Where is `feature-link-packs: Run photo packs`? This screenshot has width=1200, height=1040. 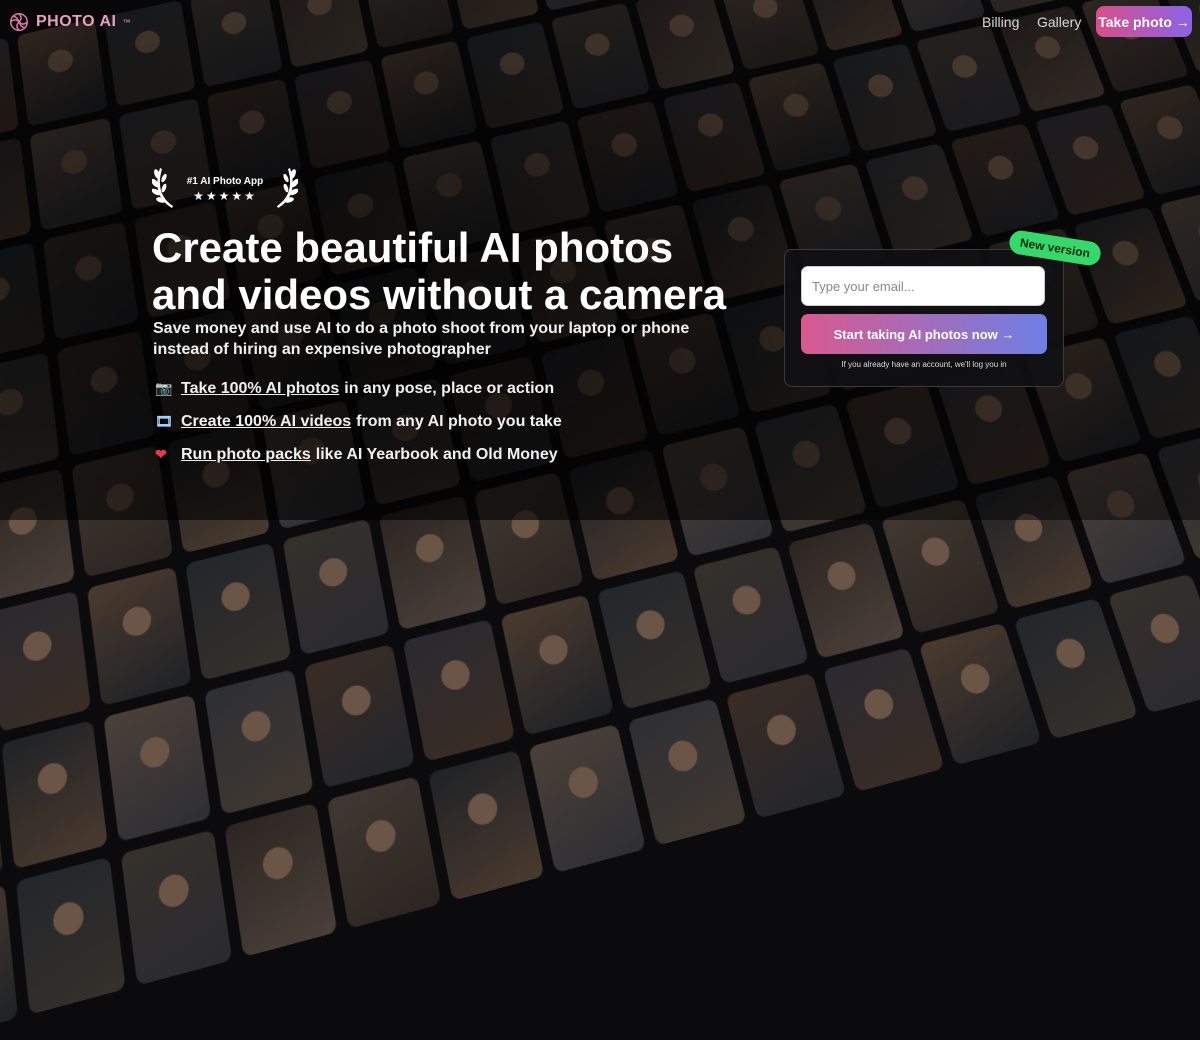
feature-link-packs: Run photo packs is located at coordinates (246, 455).